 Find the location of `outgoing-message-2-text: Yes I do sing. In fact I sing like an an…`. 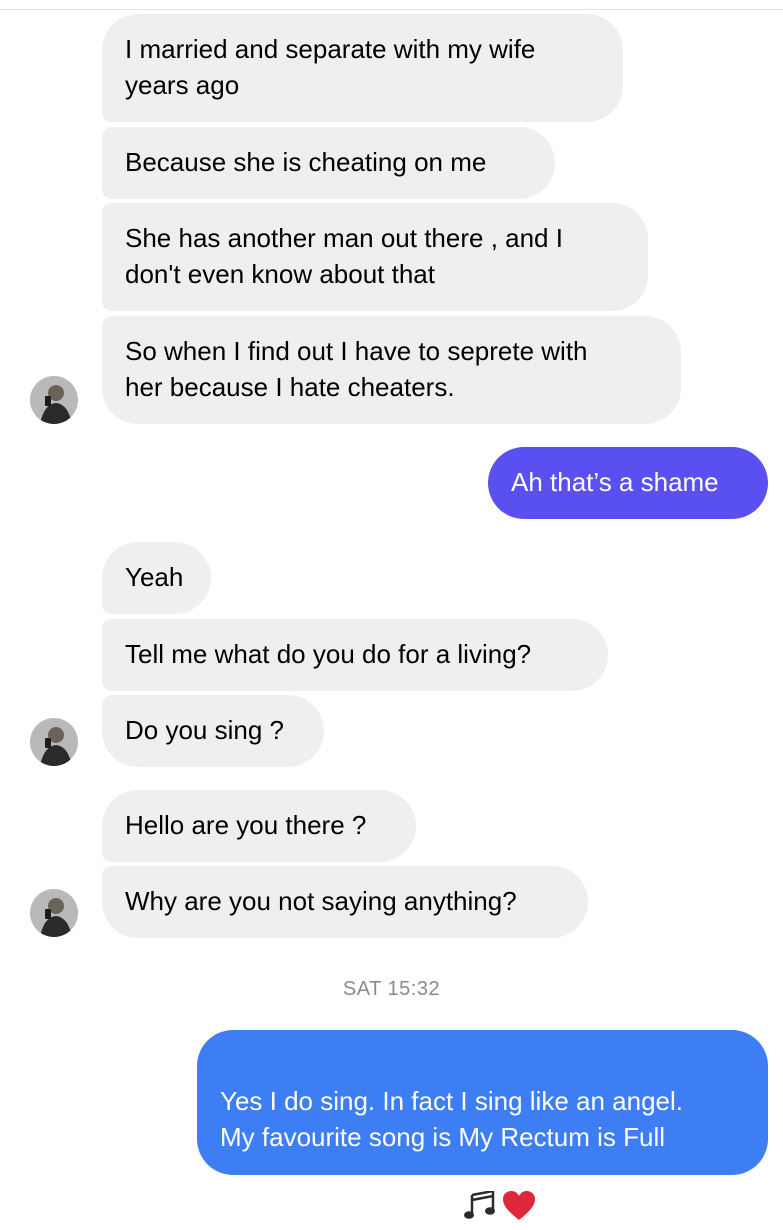

outgoing-message-2-text: Yes I do sing. In fact I sing like an an… is located at coordinates (451, 1146).